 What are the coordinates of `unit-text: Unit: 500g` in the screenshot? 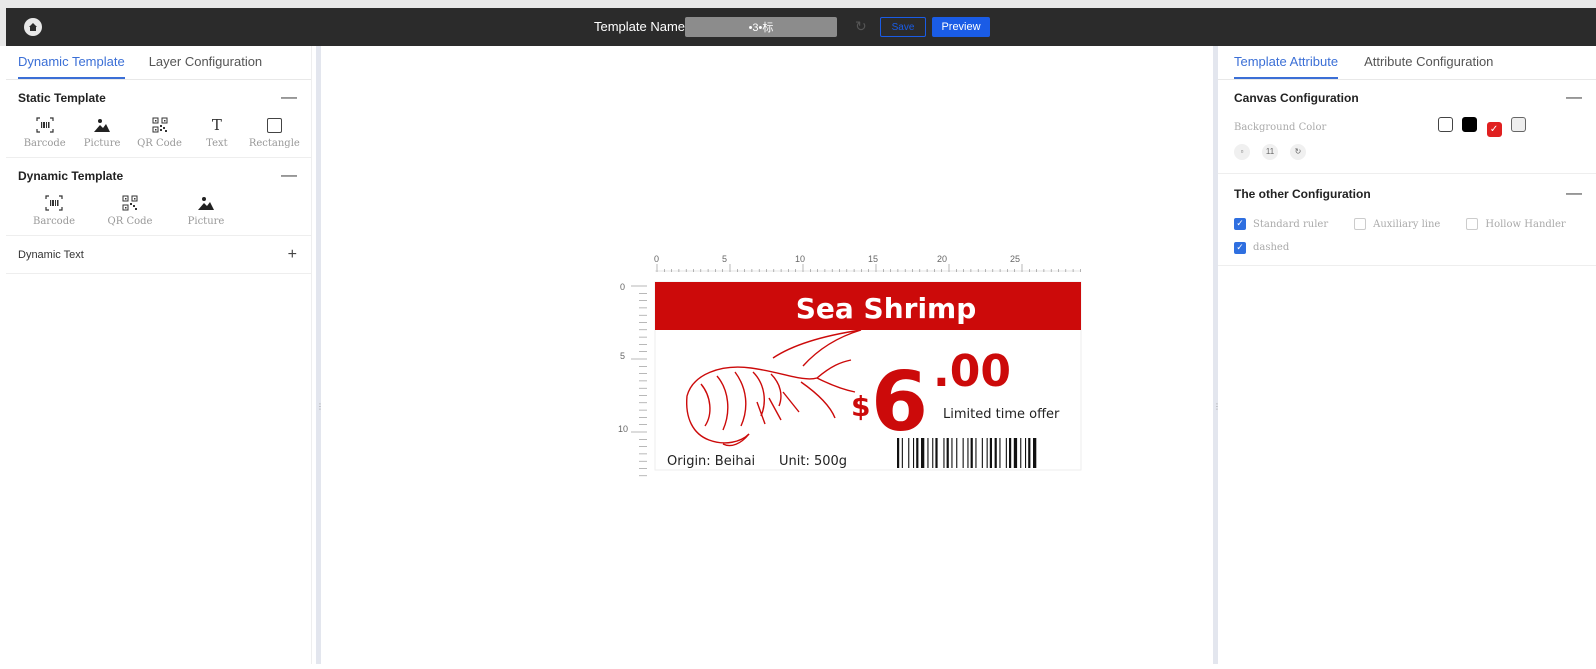 It's located at (813, 461).